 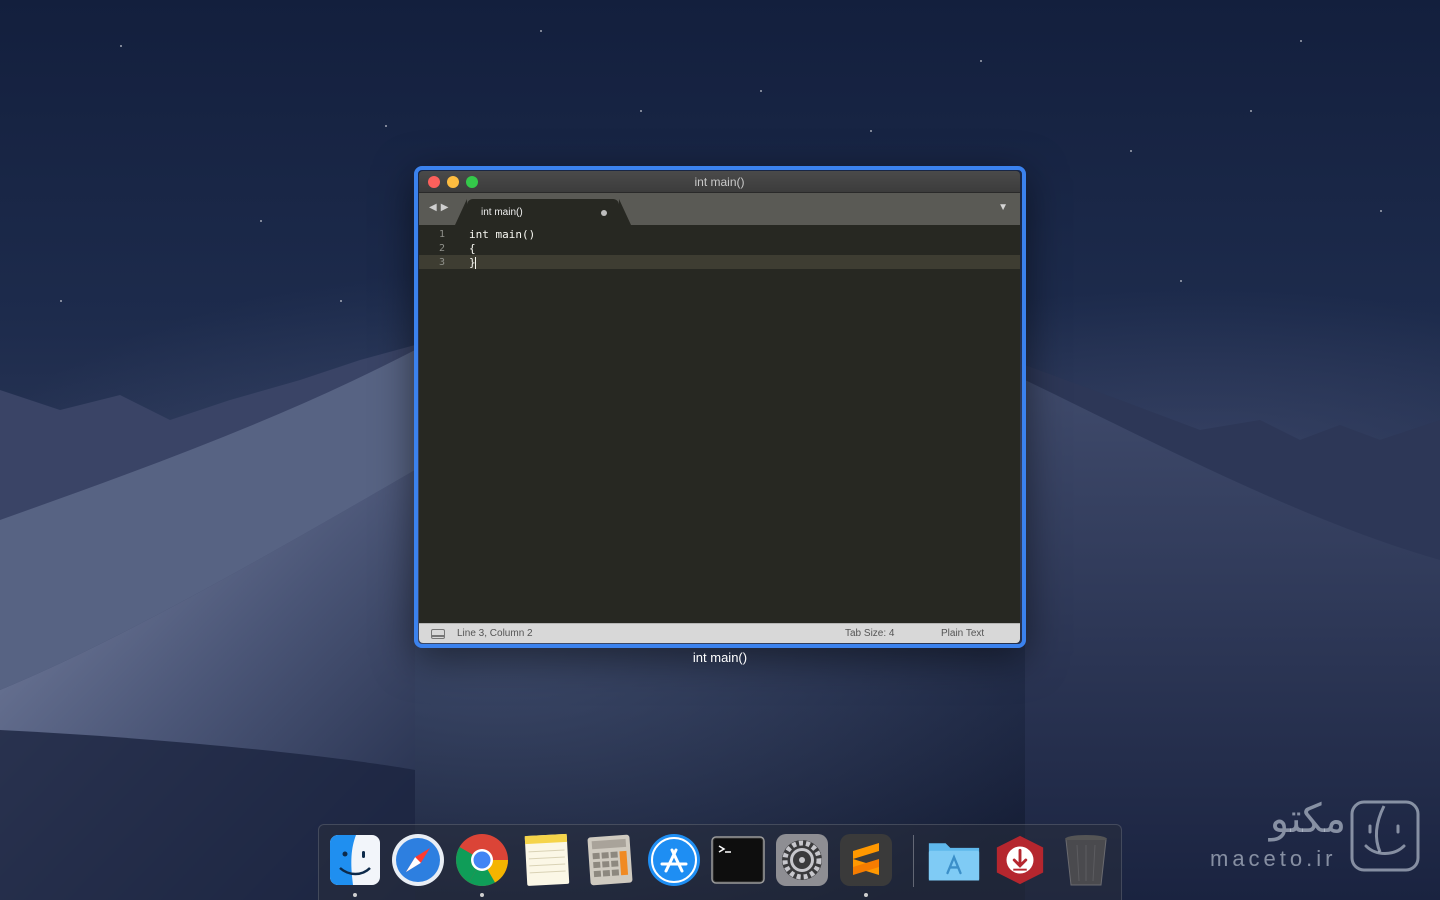 What do you see at coordinates (962, 633) in the screenshot?
I see `syntax-selector: Plain Text` at bounding box center [962, 633].